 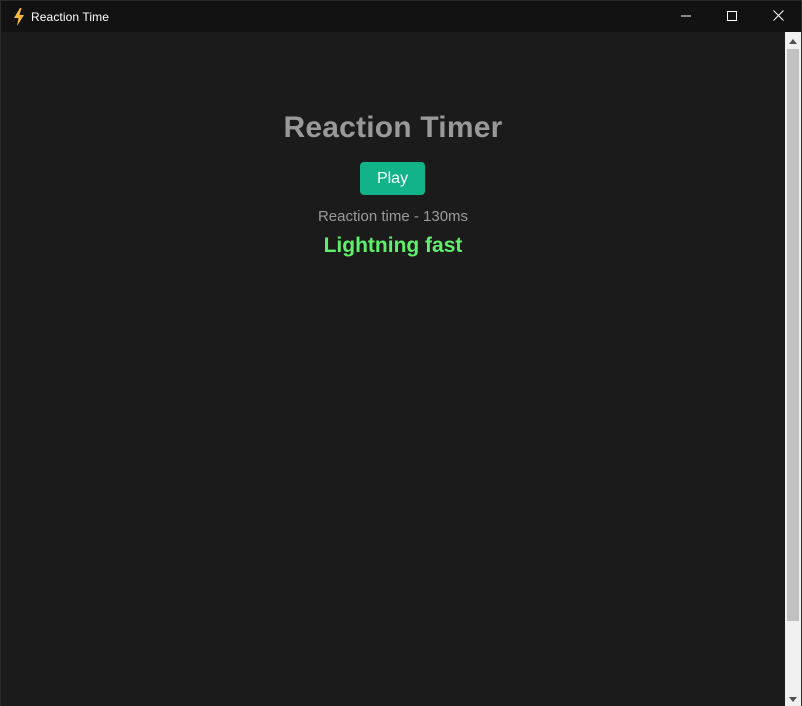 What do you see at coordinates (392, 178) in the screenshot?
I see `play-button: Play` at bounding box center [392, 178].